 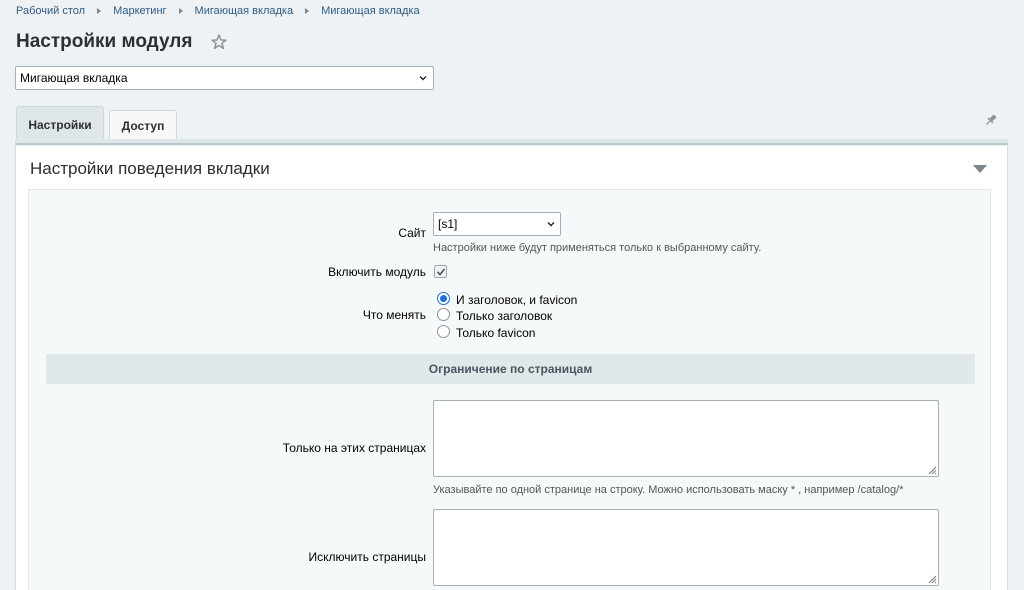 What do you see at coordinates (60, 123) in the screenshot?
I see `tab-settings: Настройки` at bounding box center [60, 123].